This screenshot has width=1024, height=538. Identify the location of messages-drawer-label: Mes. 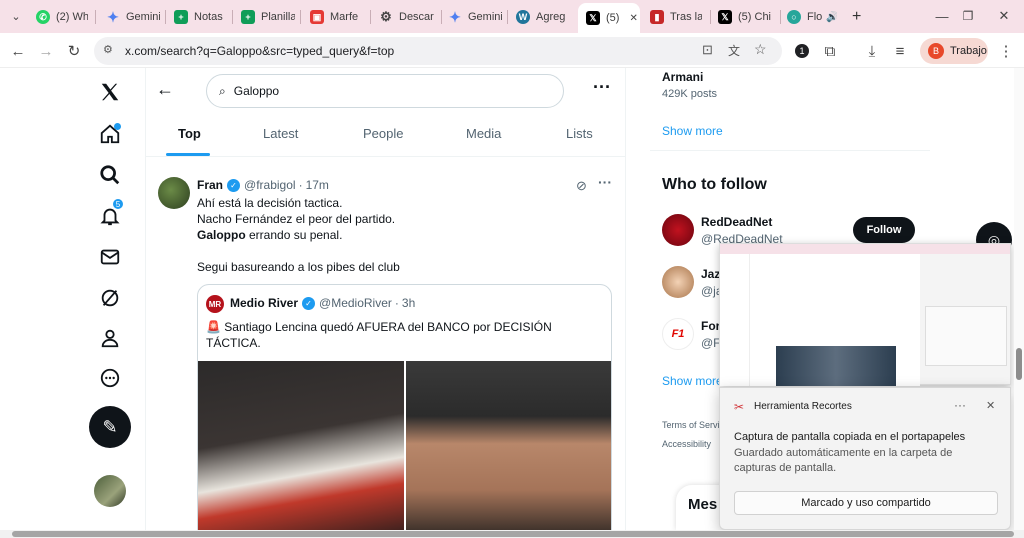
(703, 504).